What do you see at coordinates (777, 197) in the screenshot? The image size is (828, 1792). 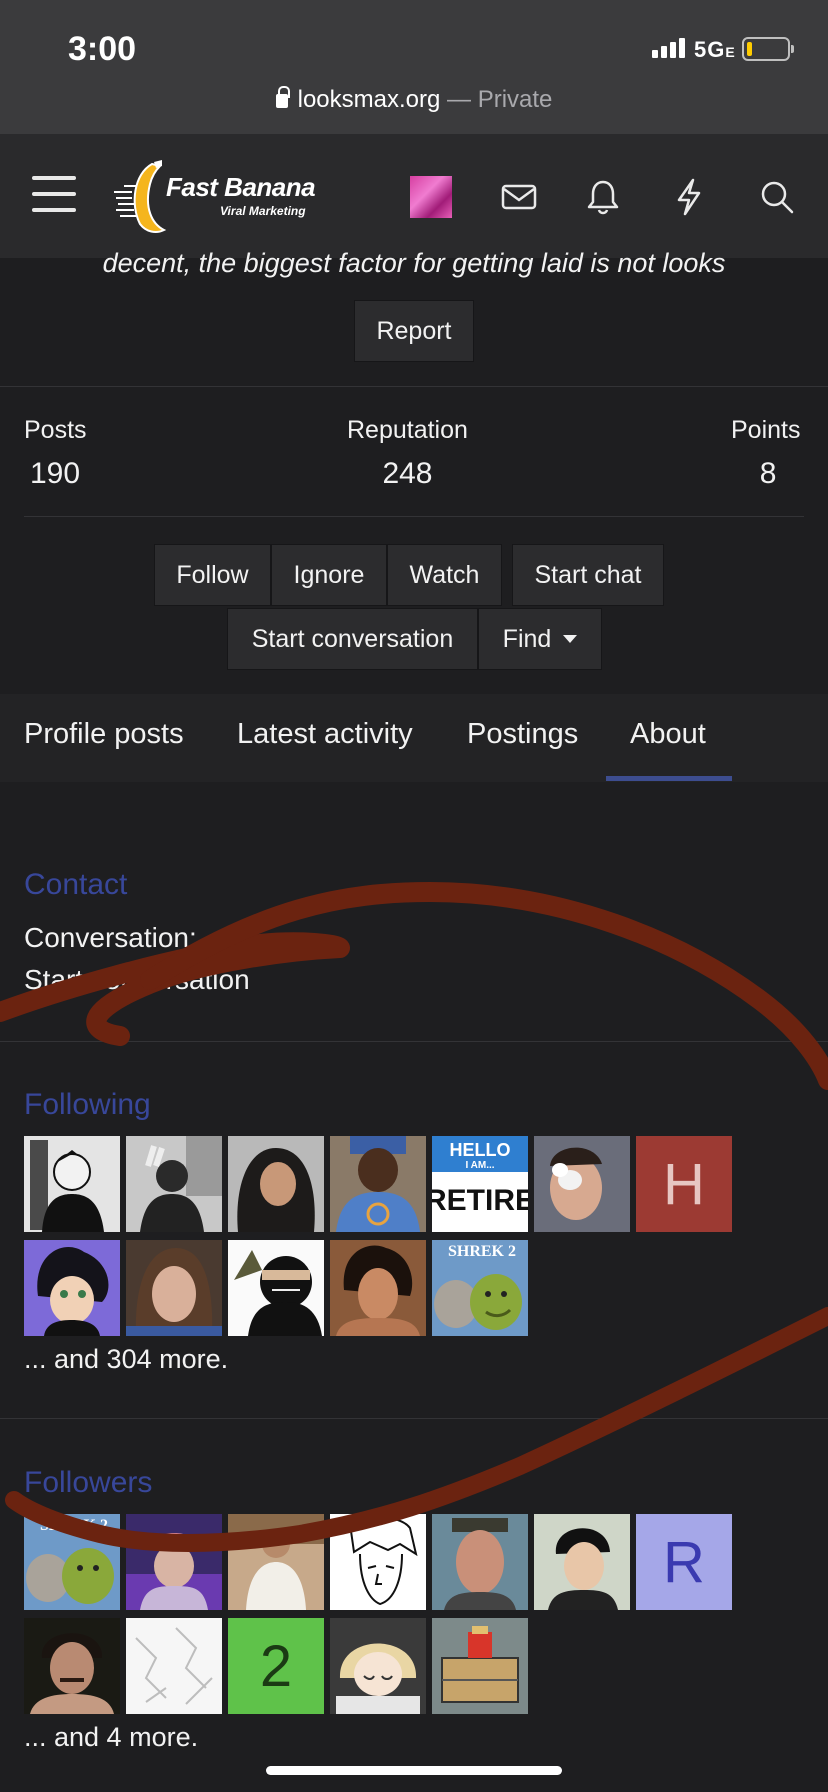 I see `search-icon` at bounding box center [777, 197].